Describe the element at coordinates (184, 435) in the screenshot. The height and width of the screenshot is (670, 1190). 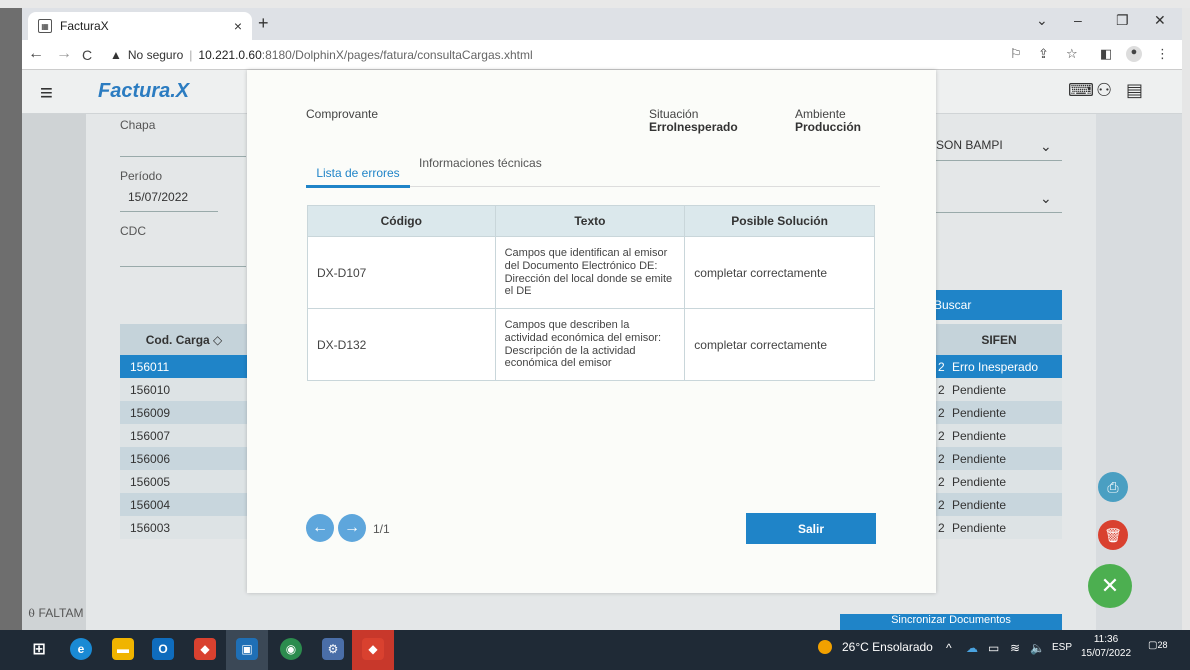
I see `table-row: 156007` at that location.